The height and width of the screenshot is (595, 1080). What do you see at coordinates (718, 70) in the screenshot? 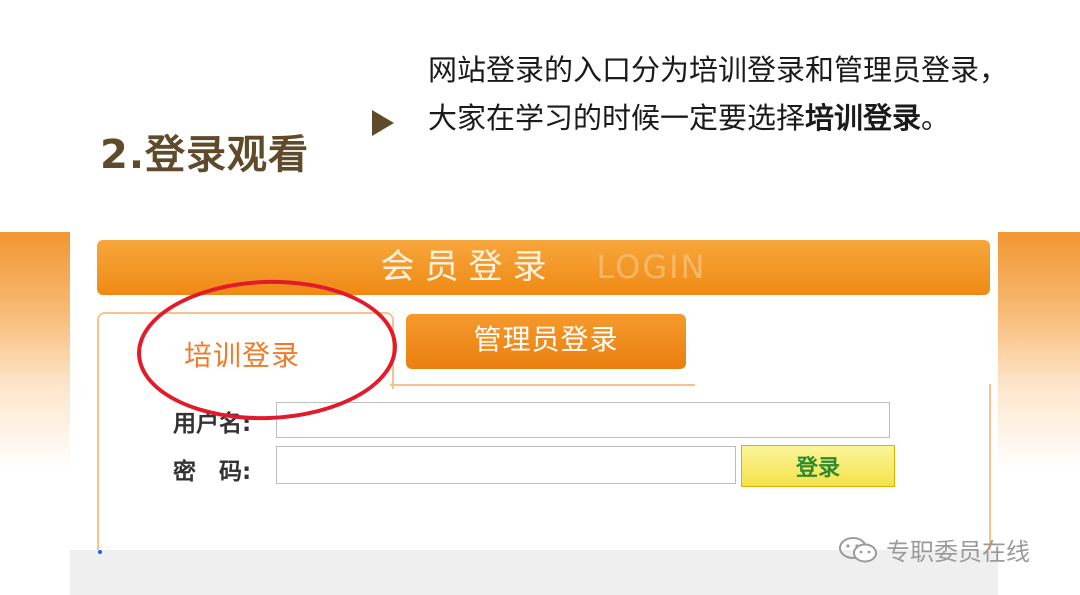
I see `description-line-1: 网站登录的入口分为培训登录和管理员登录，` at bounding box center [718, 70].